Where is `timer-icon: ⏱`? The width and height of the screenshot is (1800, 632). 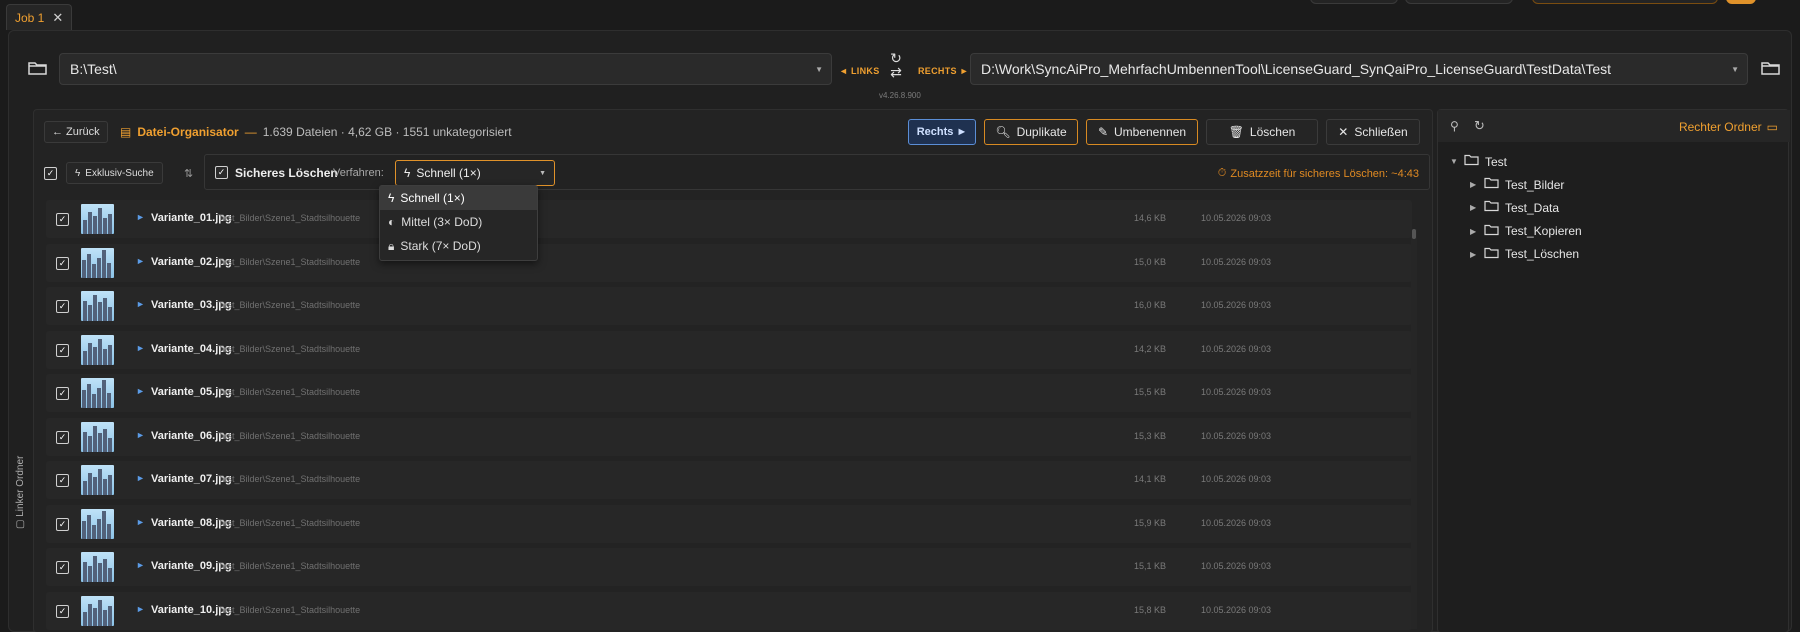
timer-icon: ⏱ is located at coordinates (1222, 173).